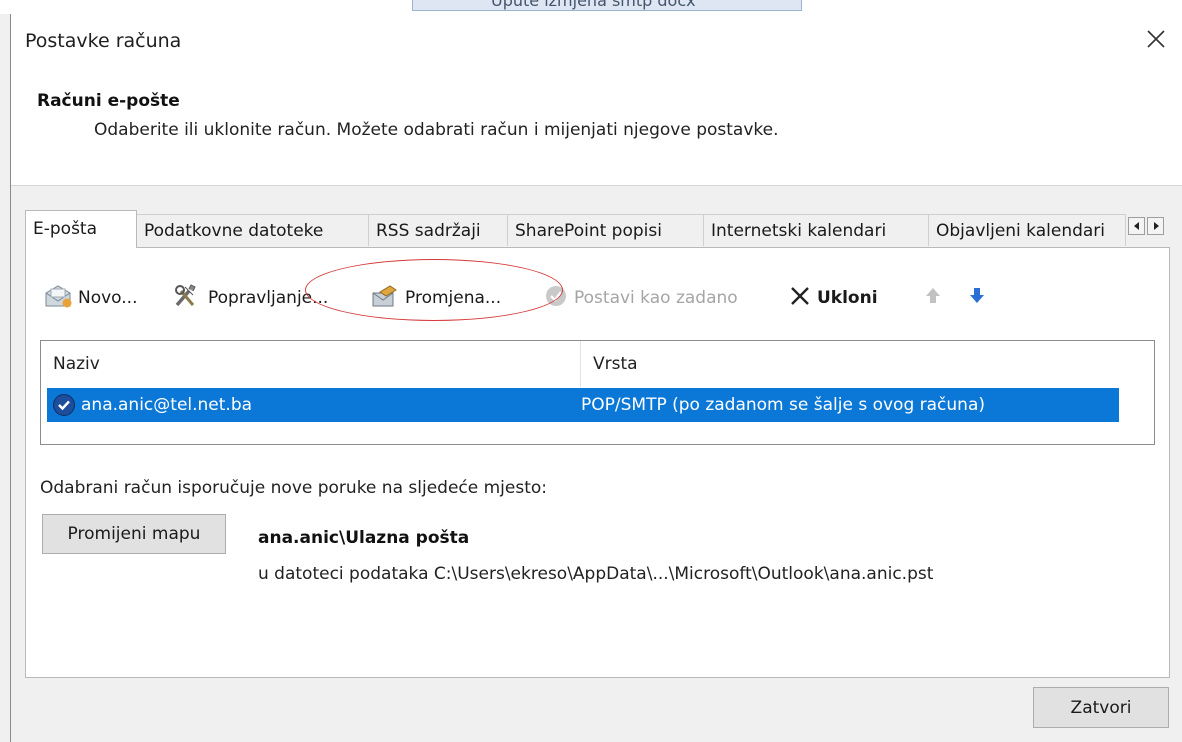  What do you see at coordinates (1101, 707) in the screenshot?
I see `close-button: Zatvori` at bounding box center [1101, 707].